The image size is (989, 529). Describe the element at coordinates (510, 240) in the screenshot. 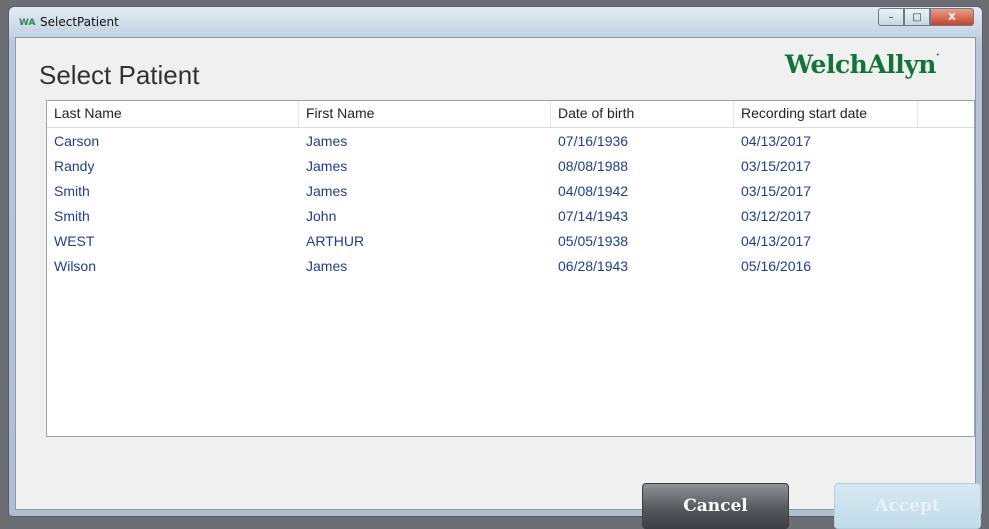

I see `table-row: WEST ARTHUR 05/05/1938 04/13/2017` at that location.